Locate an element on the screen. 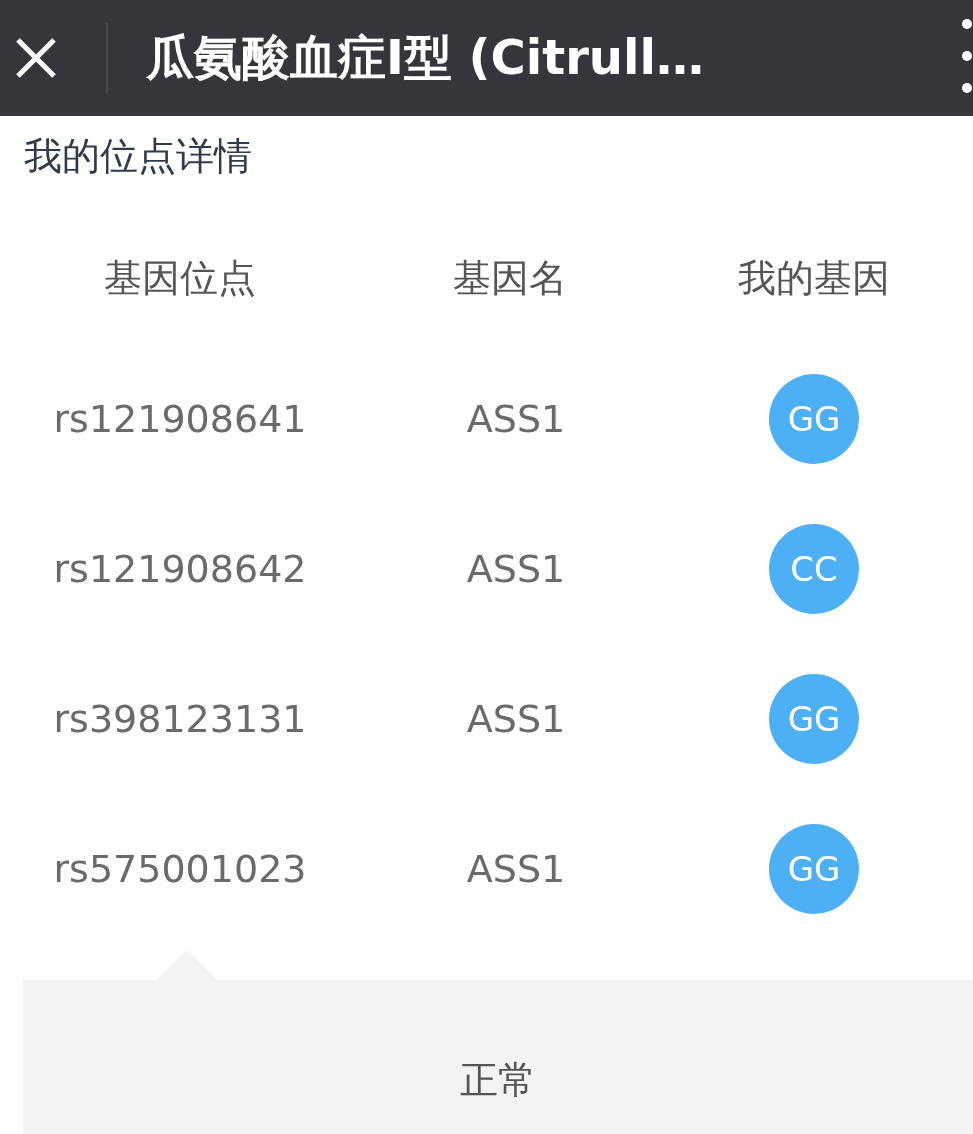 This screenshot has width=973, height=1134. column-header: 我的基因 is located at coordinates (814, 278).